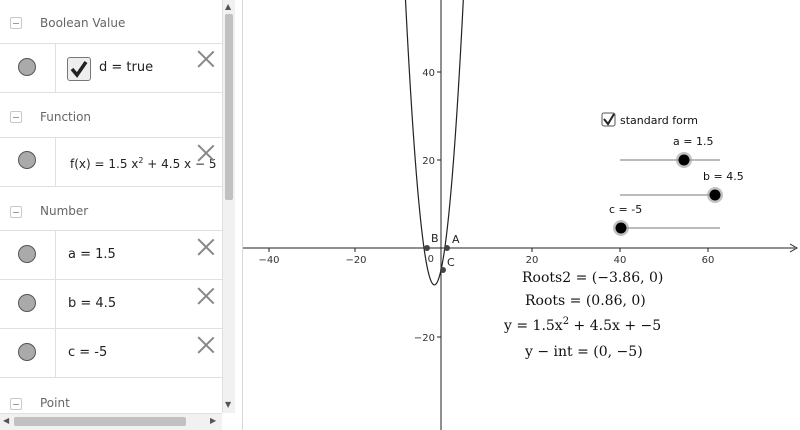 The height and width of the screenshot is (430, 800). What do you see at coordinates (428, 161) in the screenshot?
I see `y-tick-label: 20` at bounding box center [428, 161].